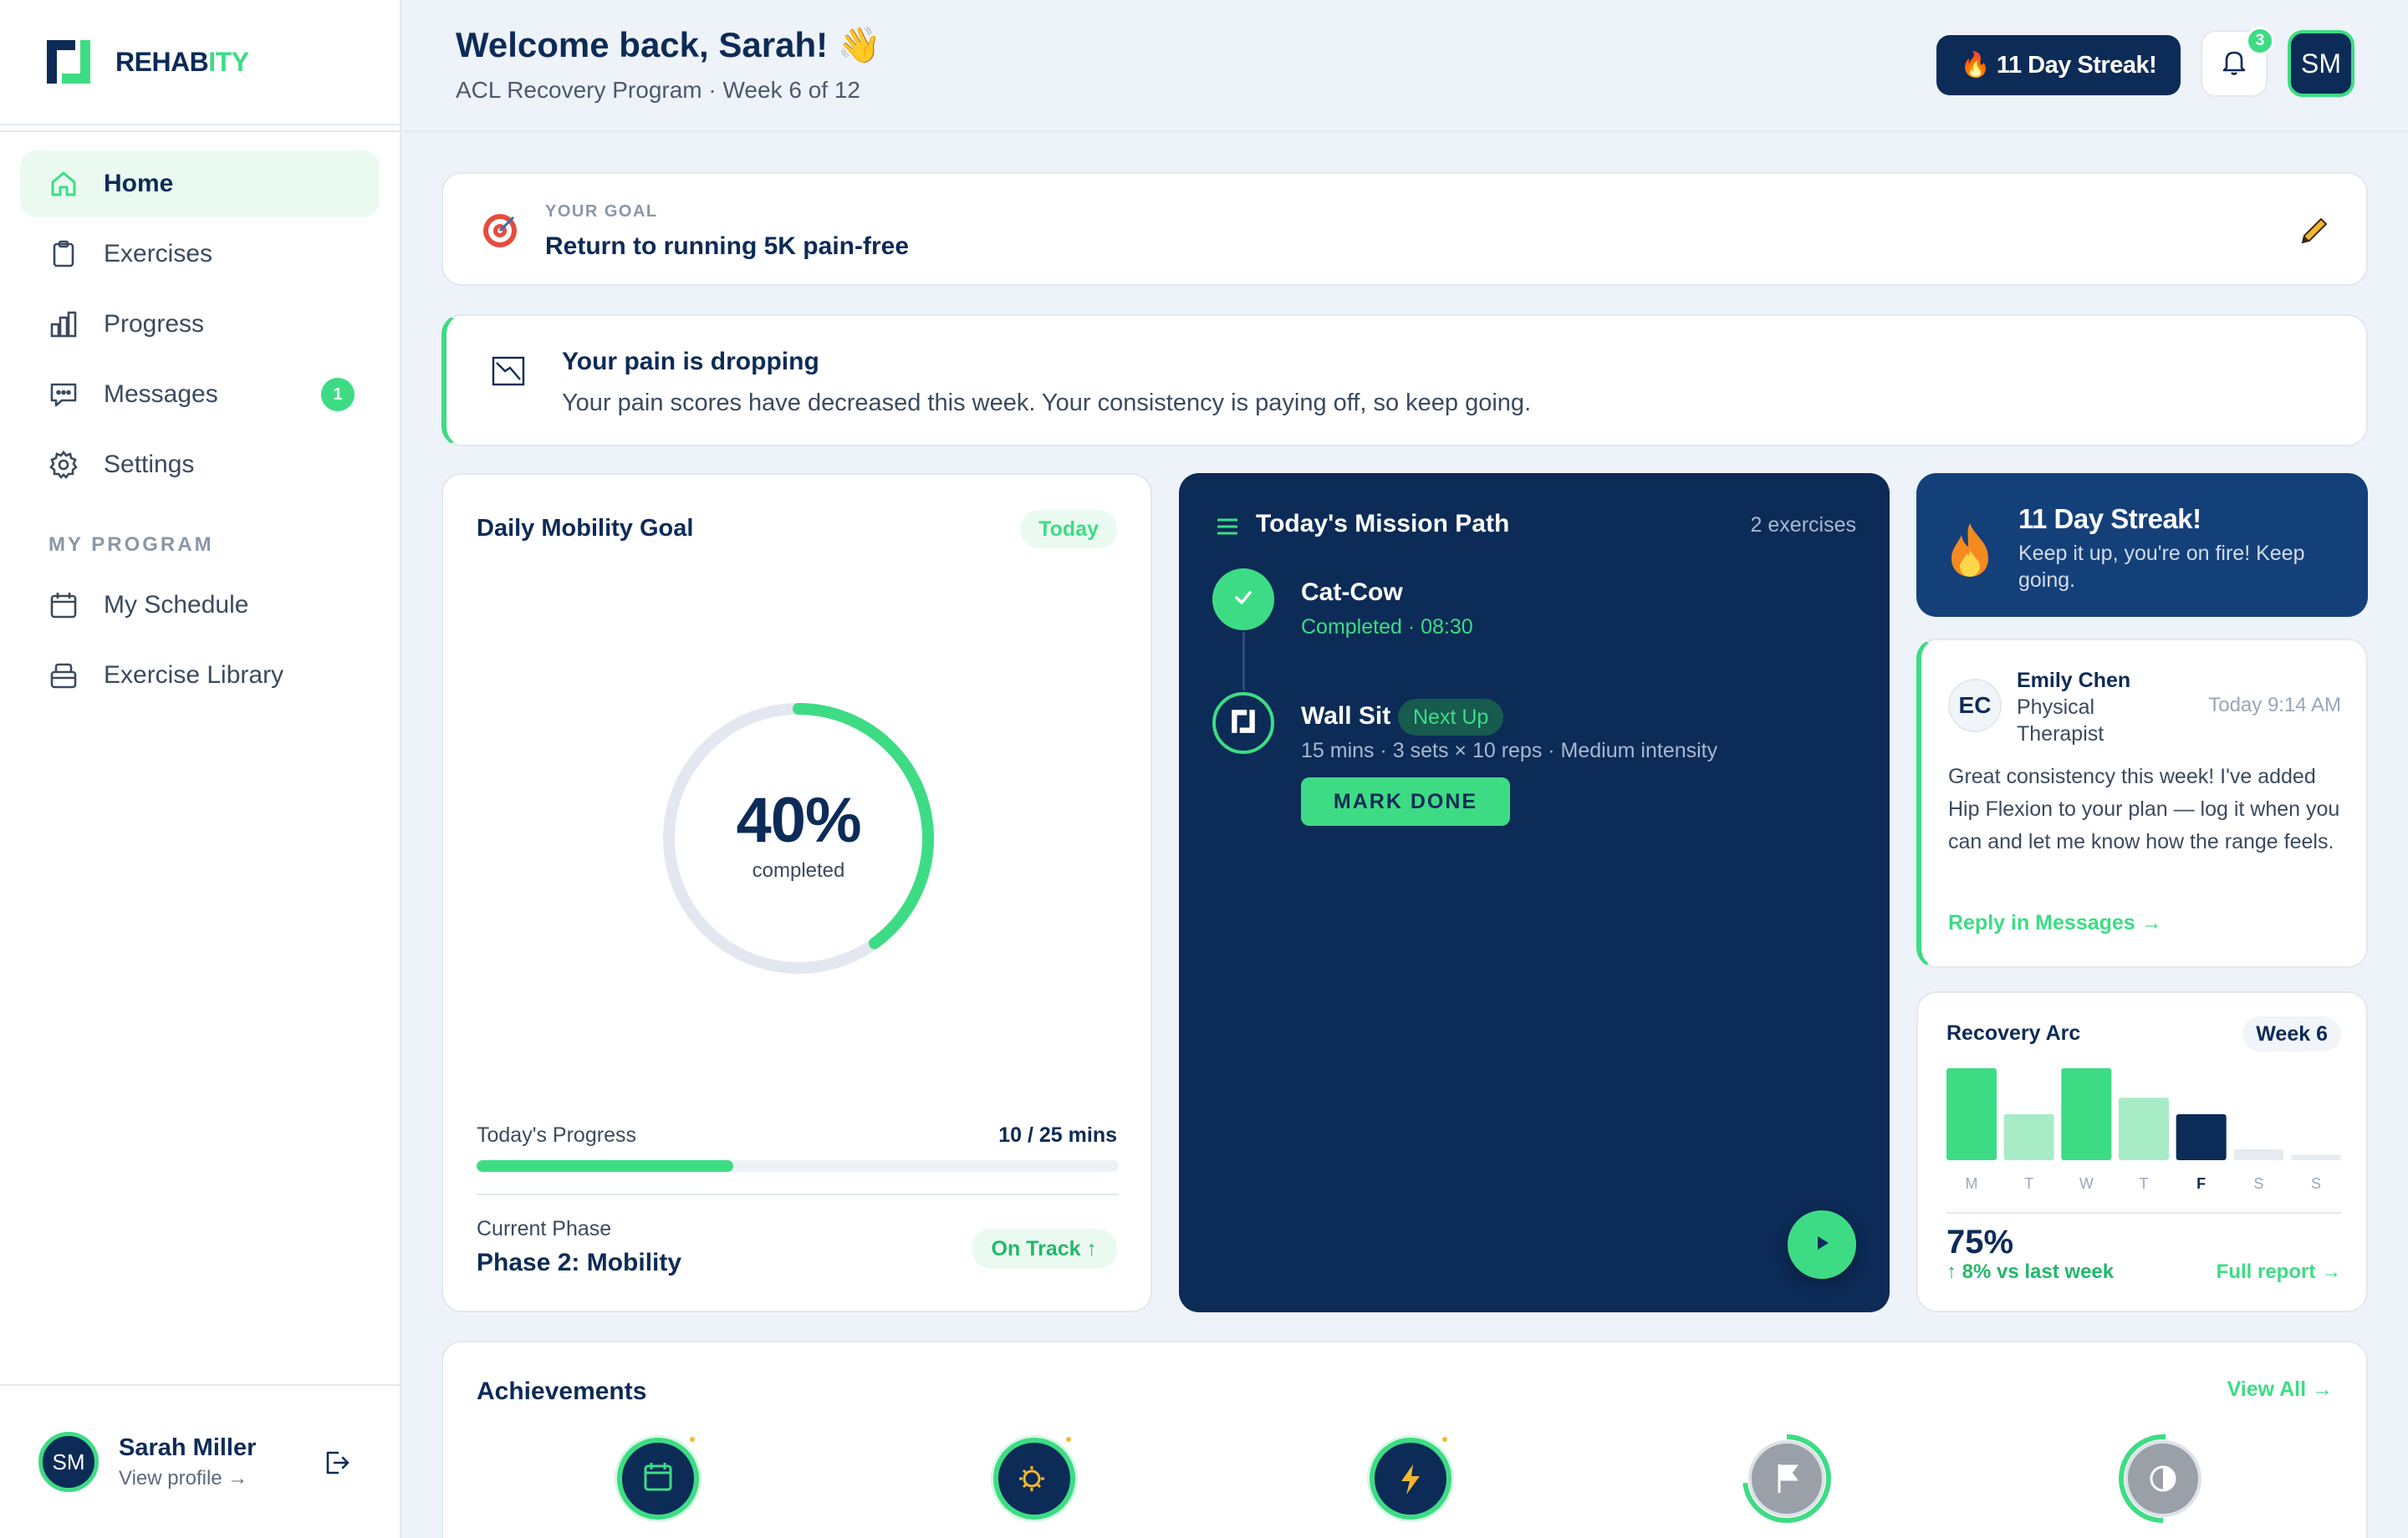 This screenshot has height=1538, width=2408. I want to click on recovery-bar-chart: MTWTFSS, so click(2143, 1130).